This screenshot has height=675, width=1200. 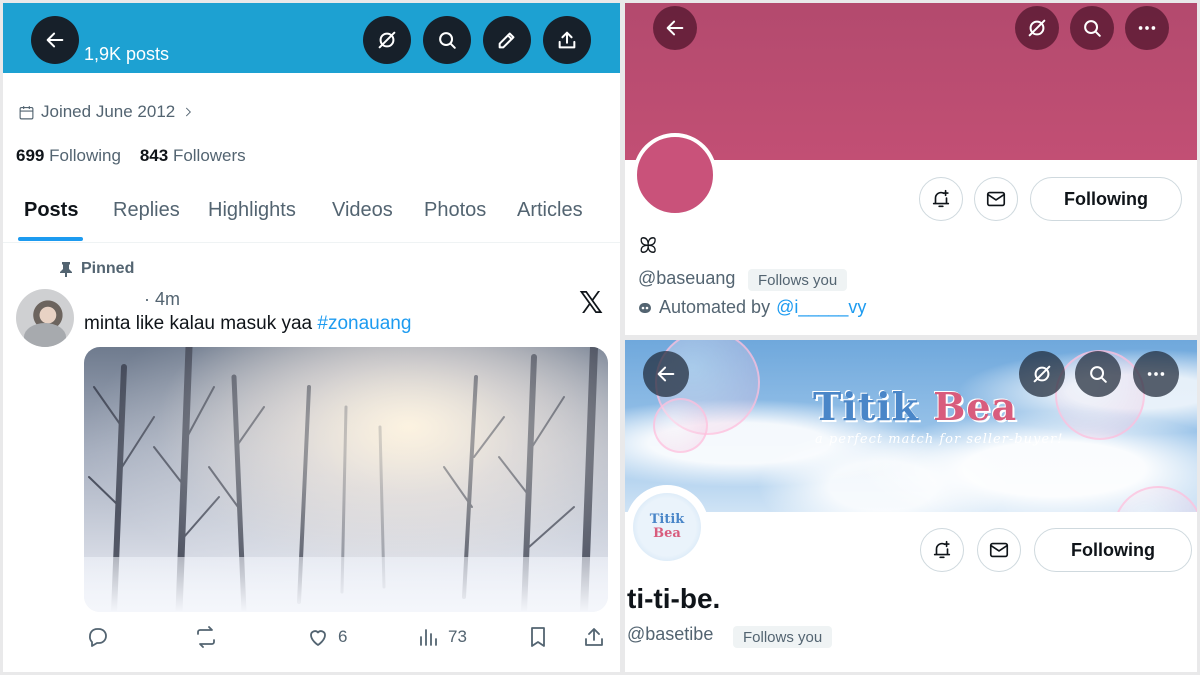 I want to click on joined-date: Joined June 2012, so click(x=106, y=112).